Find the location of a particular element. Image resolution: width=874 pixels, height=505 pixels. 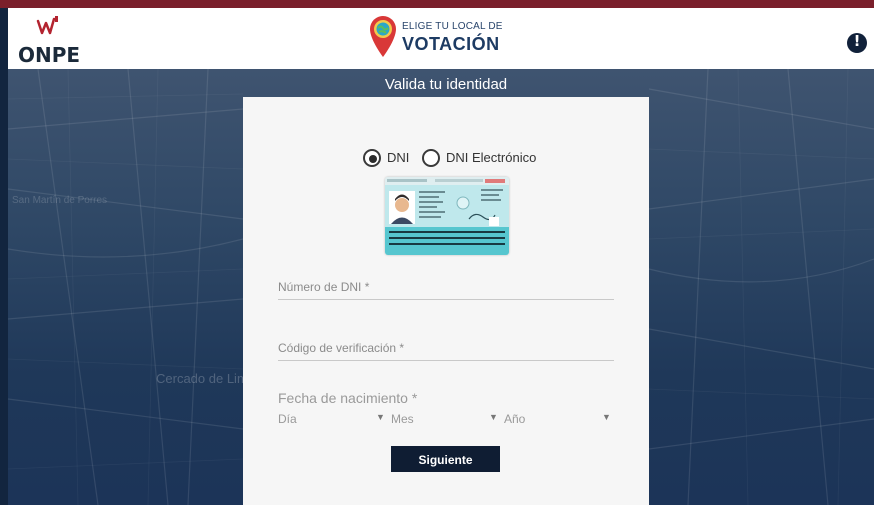

page-title: Valida tu identidad is located at coordinates (446, 84).